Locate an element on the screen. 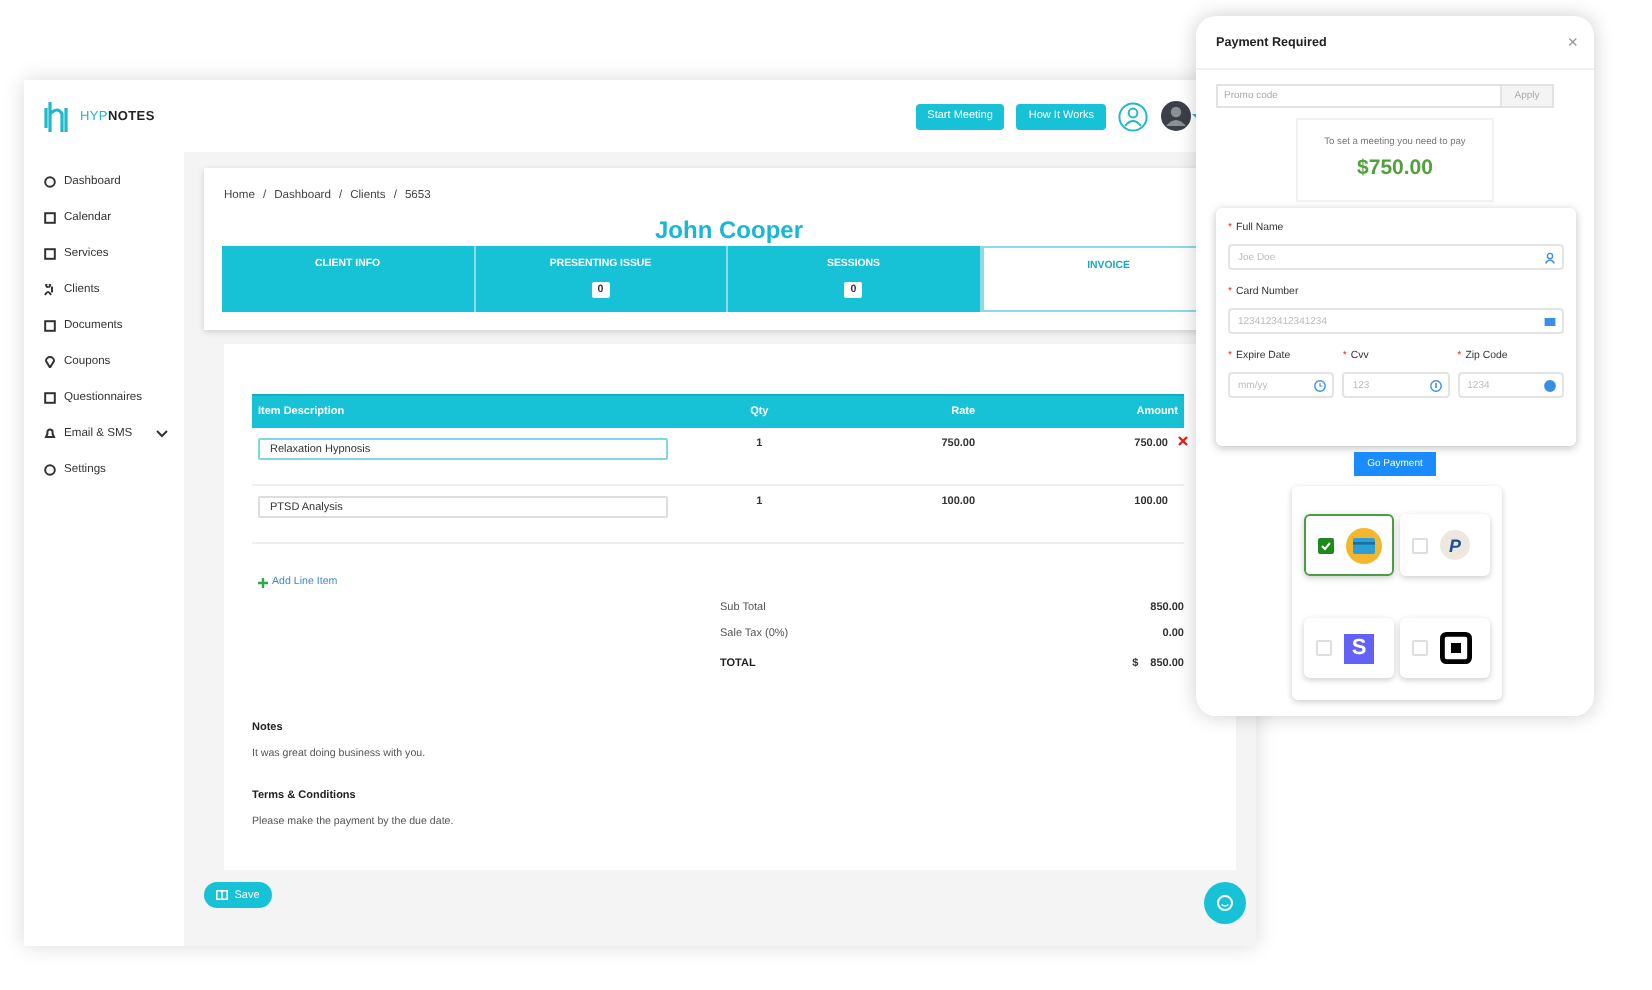  plus-icon is located at coordinates (263, 582).